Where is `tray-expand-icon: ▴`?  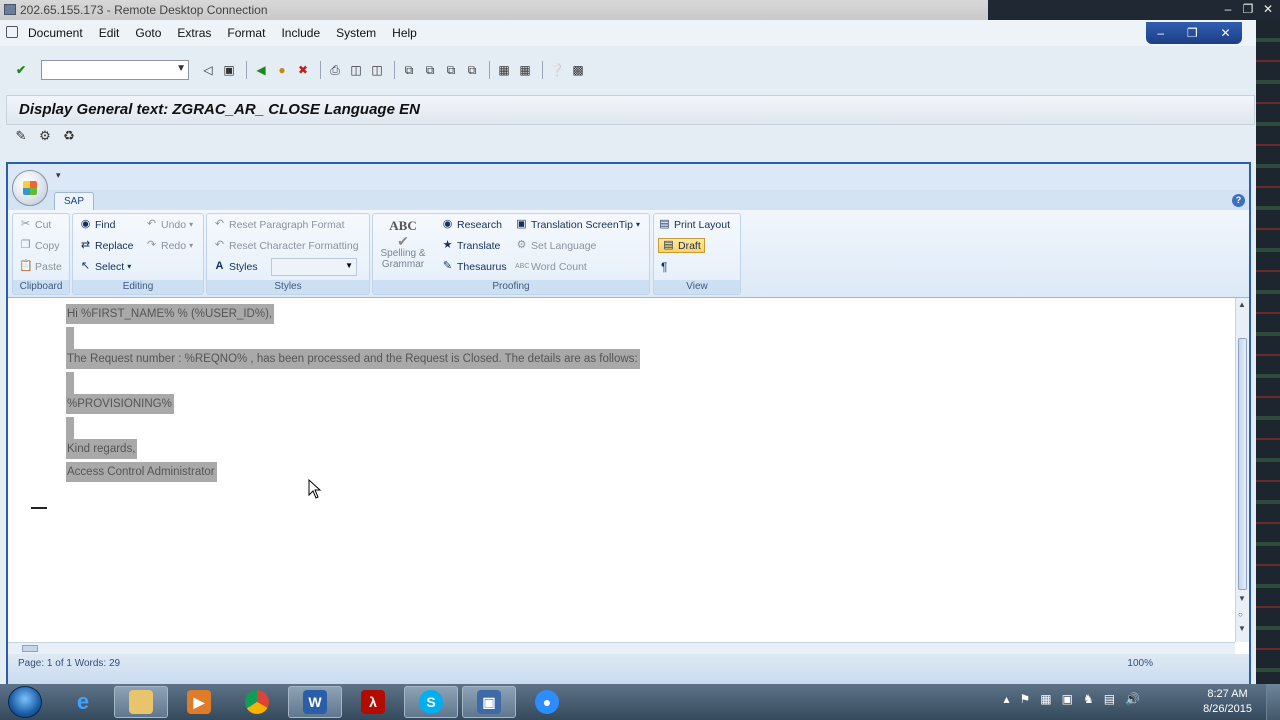 tray-expand-icon: ▴ is located at coordinates (1006, 699).